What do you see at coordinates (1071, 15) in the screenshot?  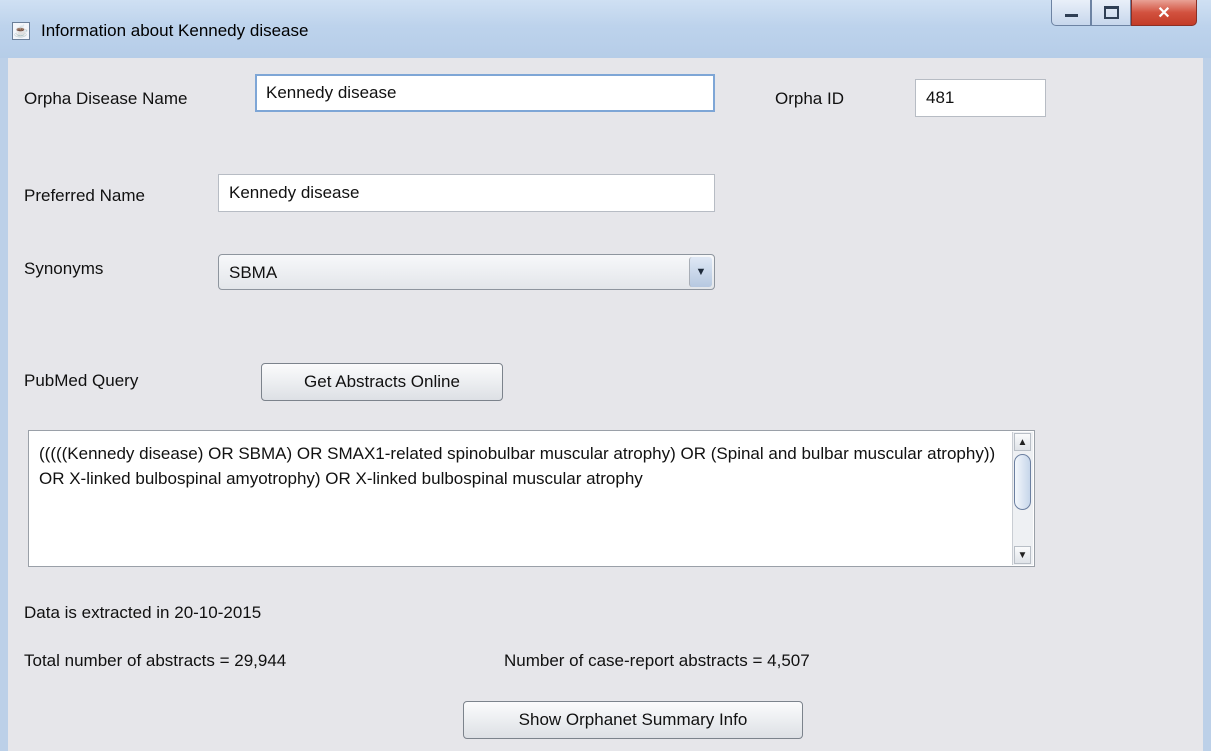 I see `minimize-icon` at bounding box center [1071, 15].